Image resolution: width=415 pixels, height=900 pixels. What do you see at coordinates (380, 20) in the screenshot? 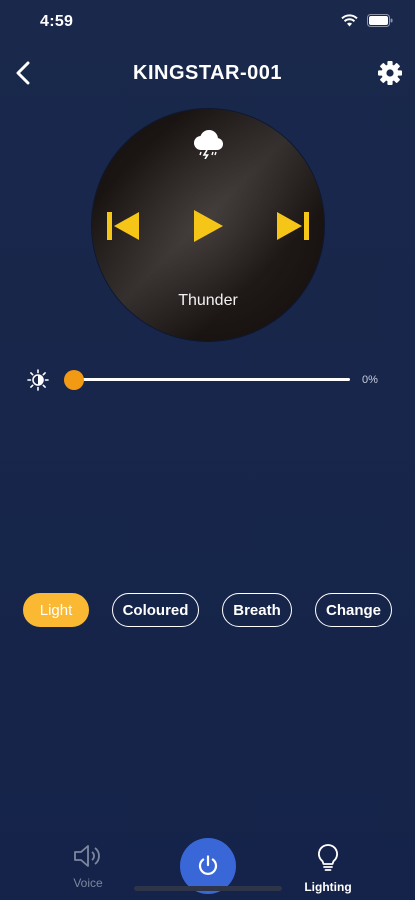
I see `battery-icon` at bounding box center [380, 20].